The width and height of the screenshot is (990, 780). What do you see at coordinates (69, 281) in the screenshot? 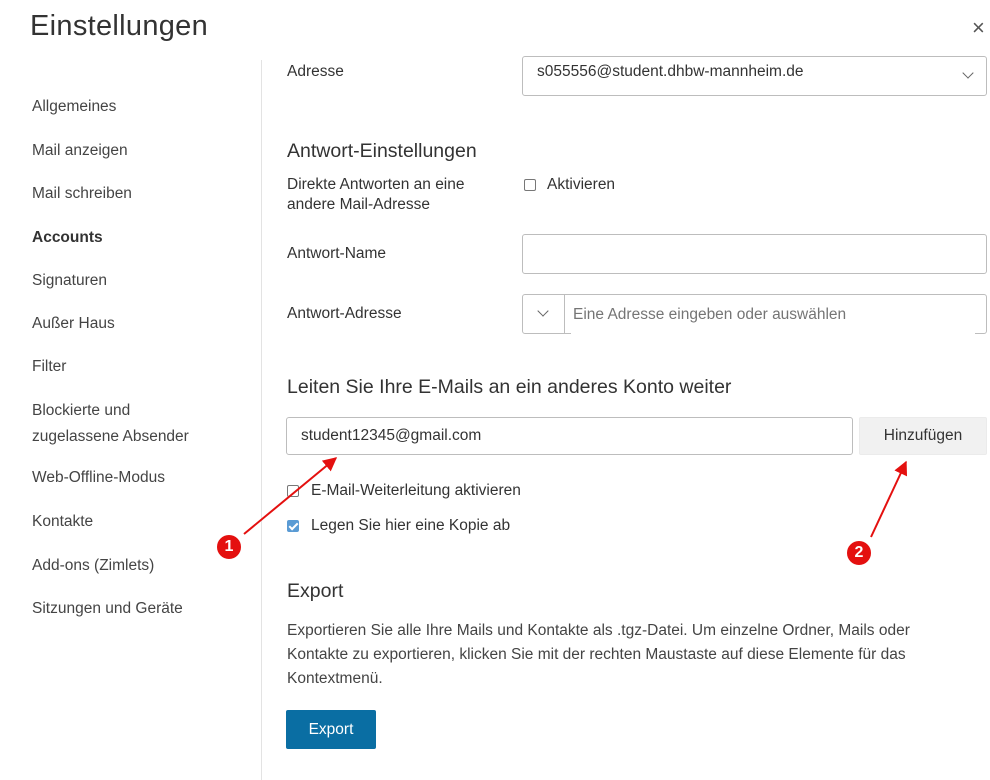
I see `sidebar-item-signaturen: Signaturen` at bounding box center [69, 281].